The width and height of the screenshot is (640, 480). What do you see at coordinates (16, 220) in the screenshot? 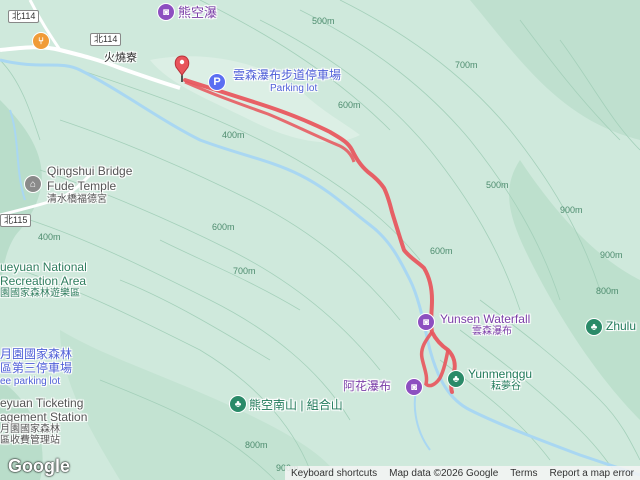
I see `road-shield-north115: 北115` at bounding box center [16, 220].